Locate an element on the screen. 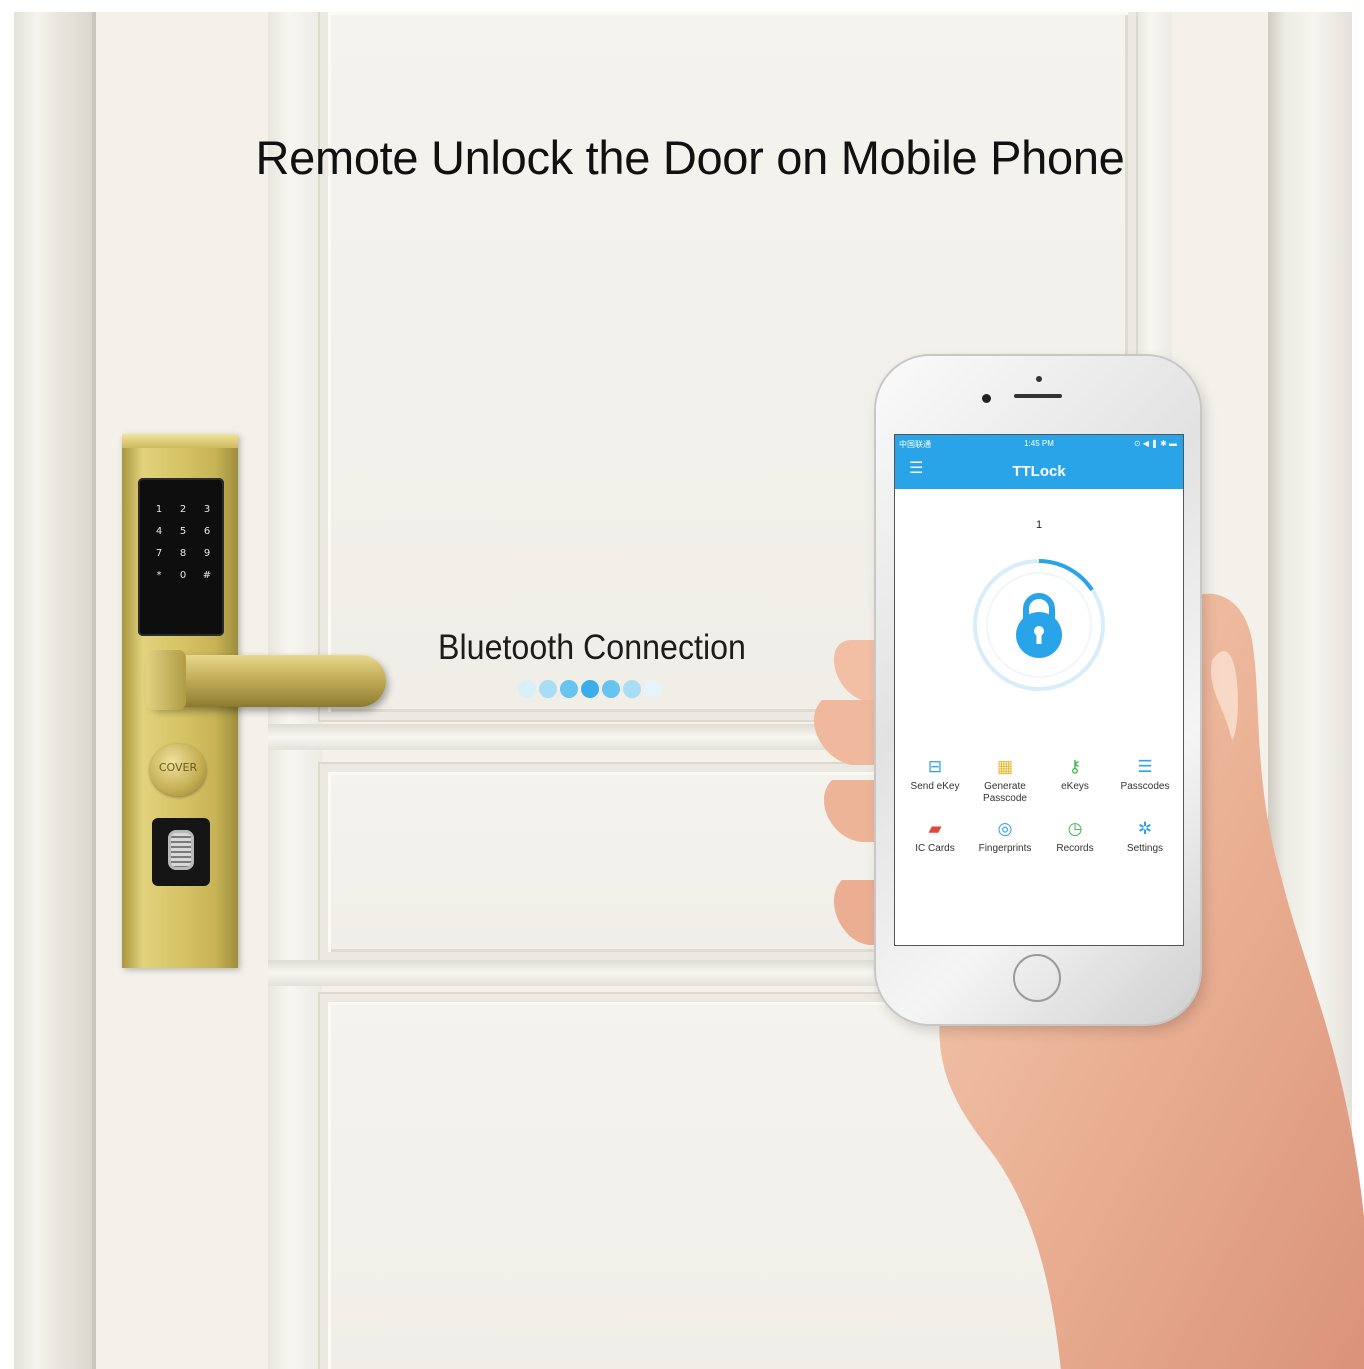 This screenshot has height=1369, width=1364. unlock-button is located at coordinates (1039, 625).